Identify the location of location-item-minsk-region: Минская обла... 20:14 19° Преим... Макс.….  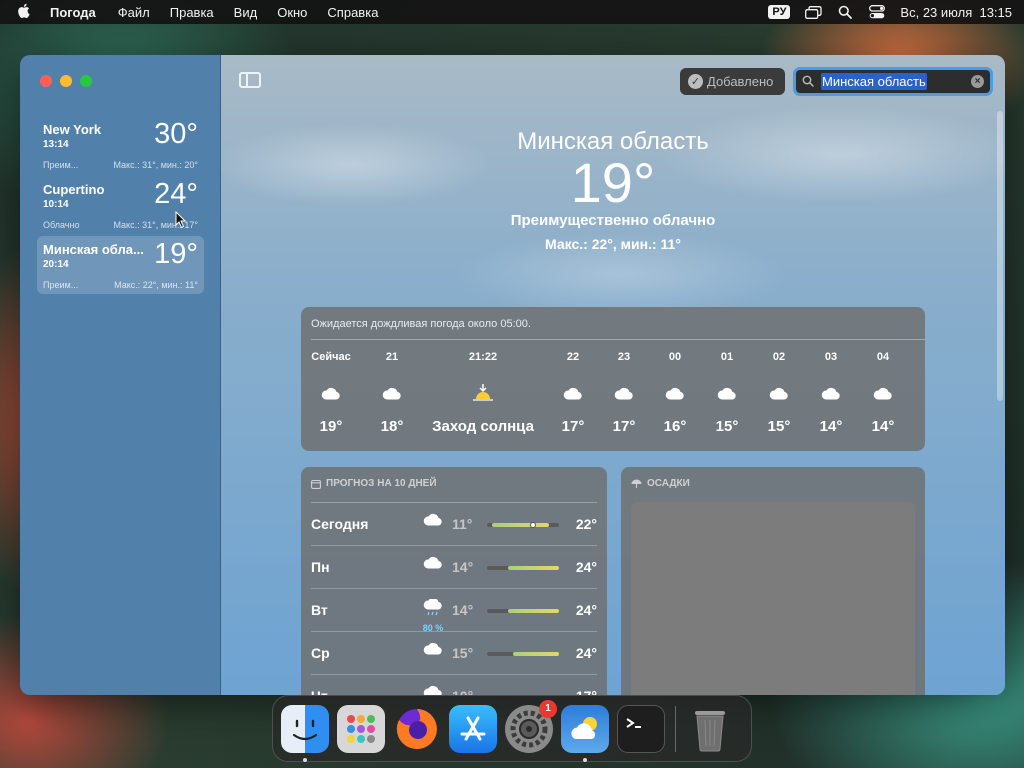
(120, 265).